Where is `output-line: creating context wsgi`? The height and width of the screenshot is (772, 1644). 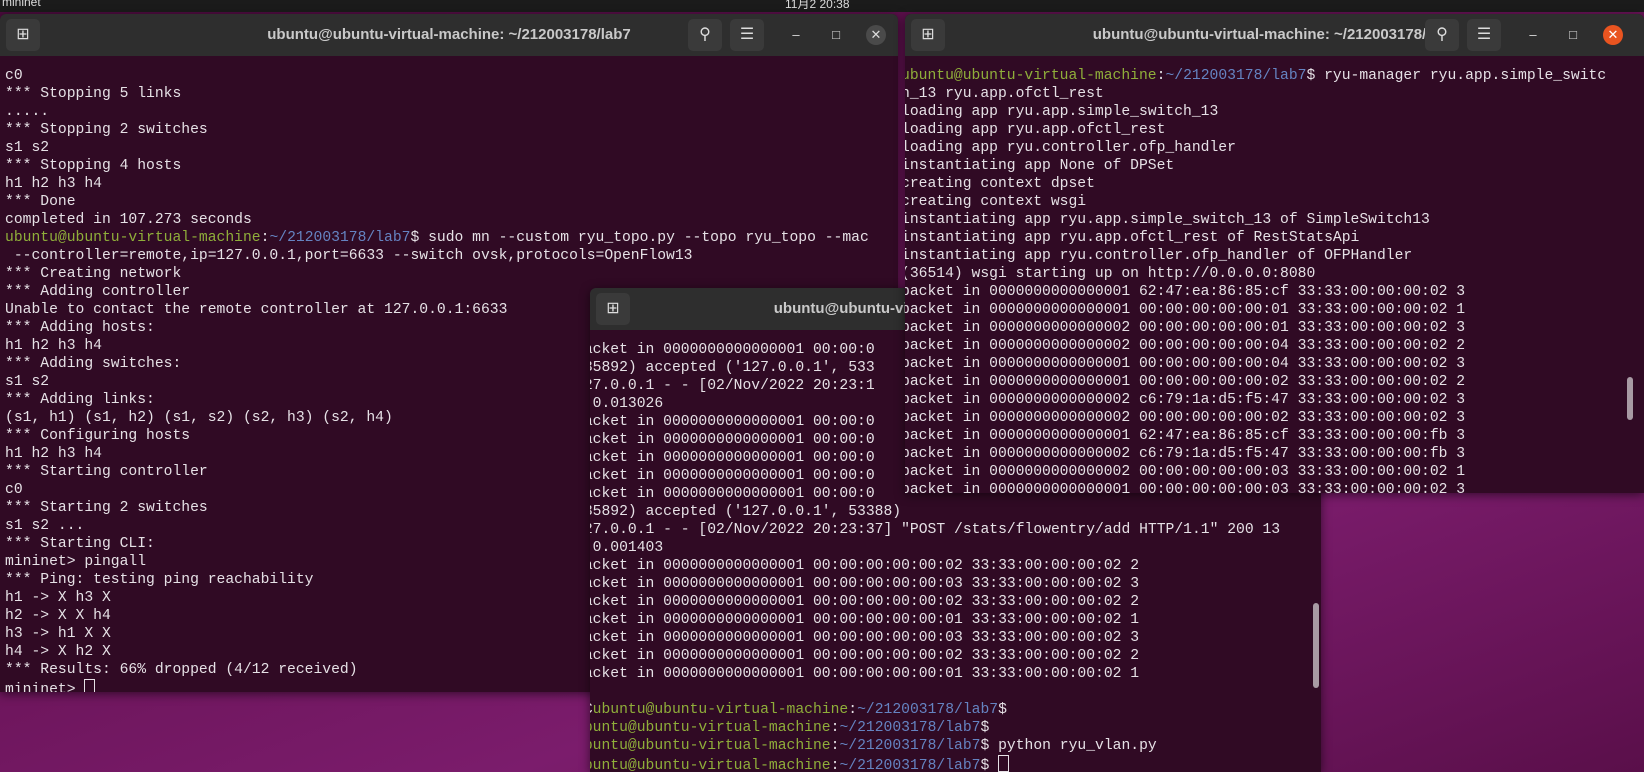
output-line: creating context wsgi is located at coordinates (1274, 202).